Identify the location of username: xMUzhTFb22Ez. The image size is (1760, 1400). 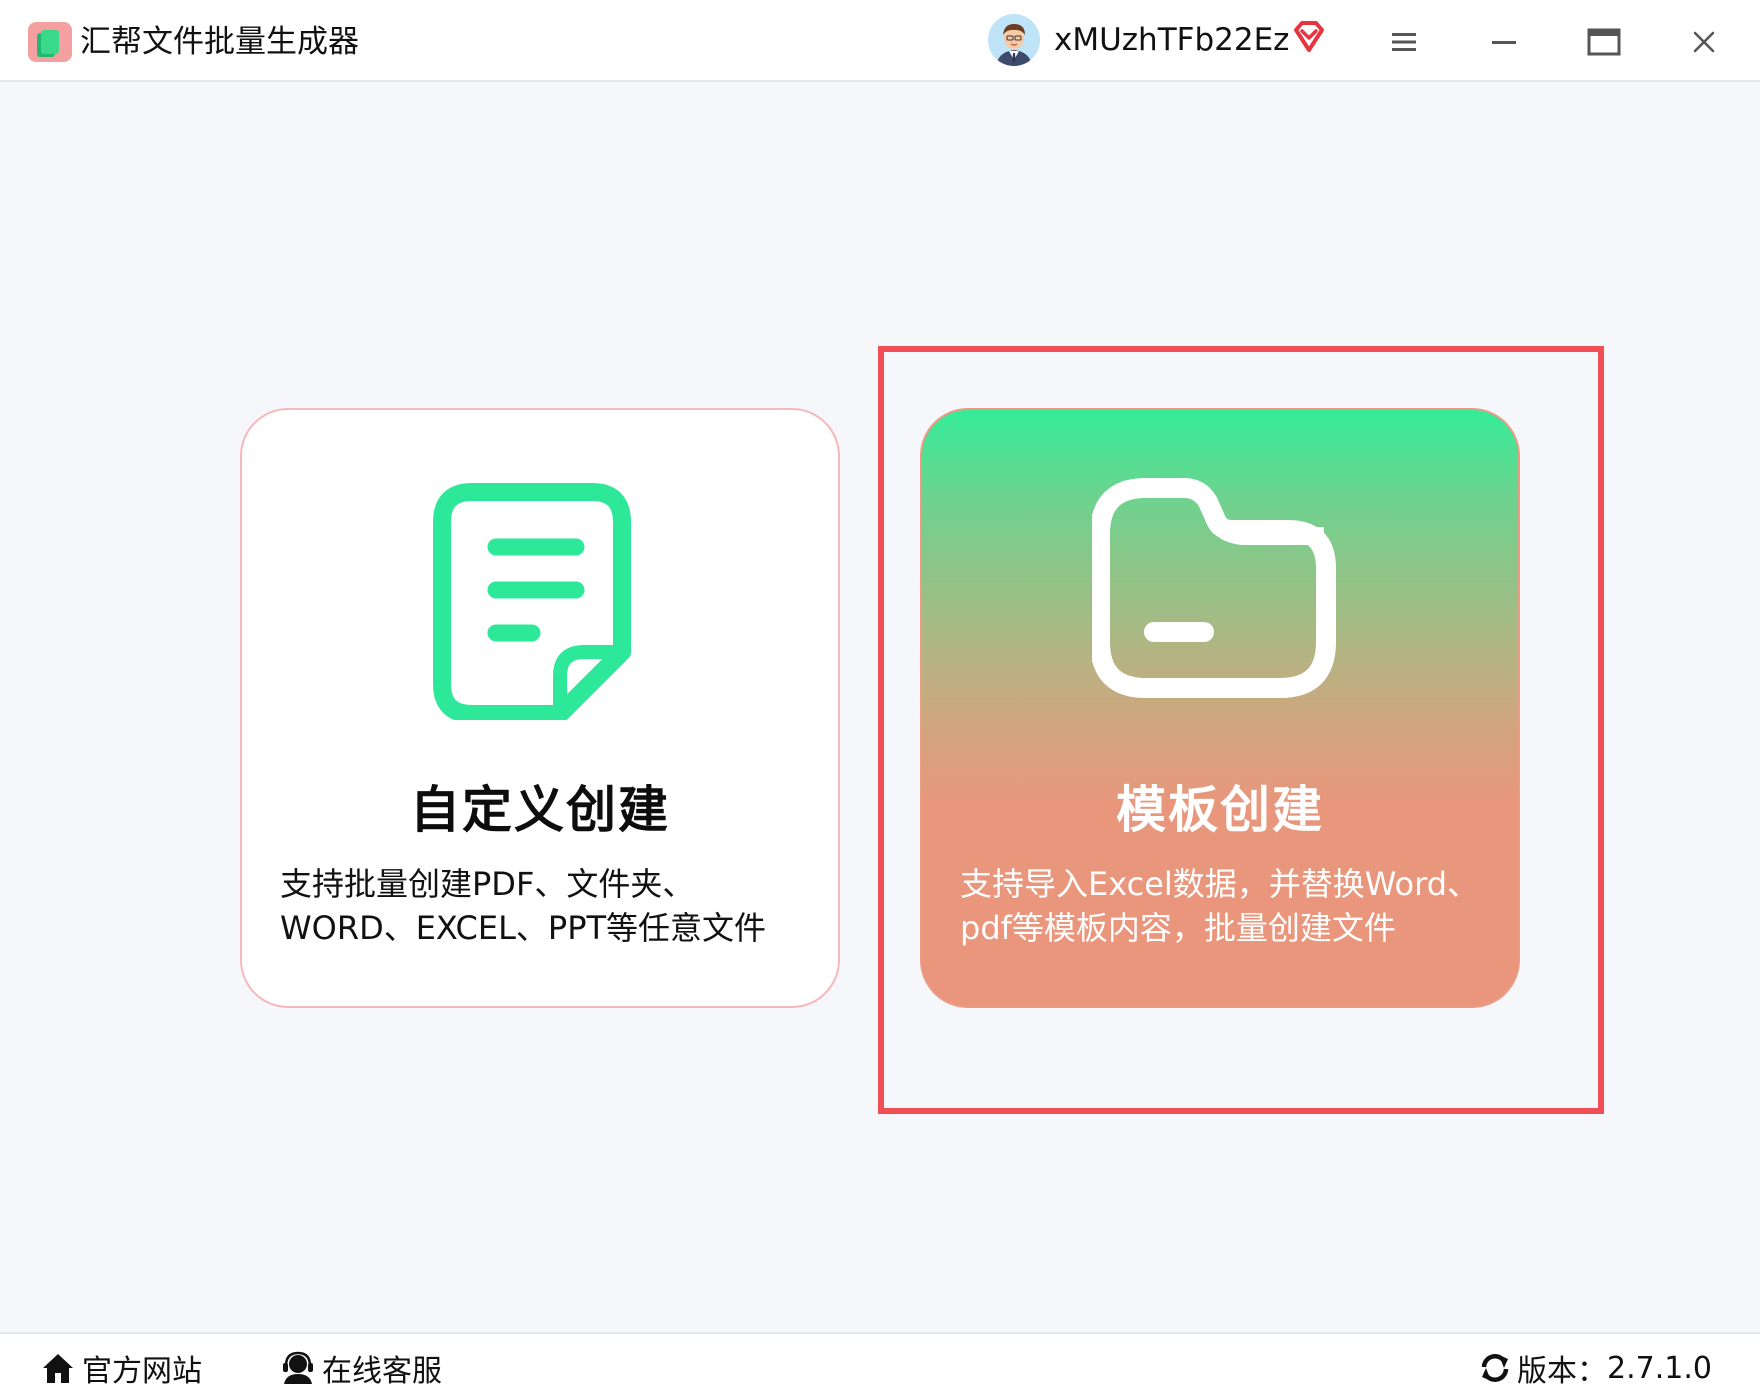
(1171, 40).